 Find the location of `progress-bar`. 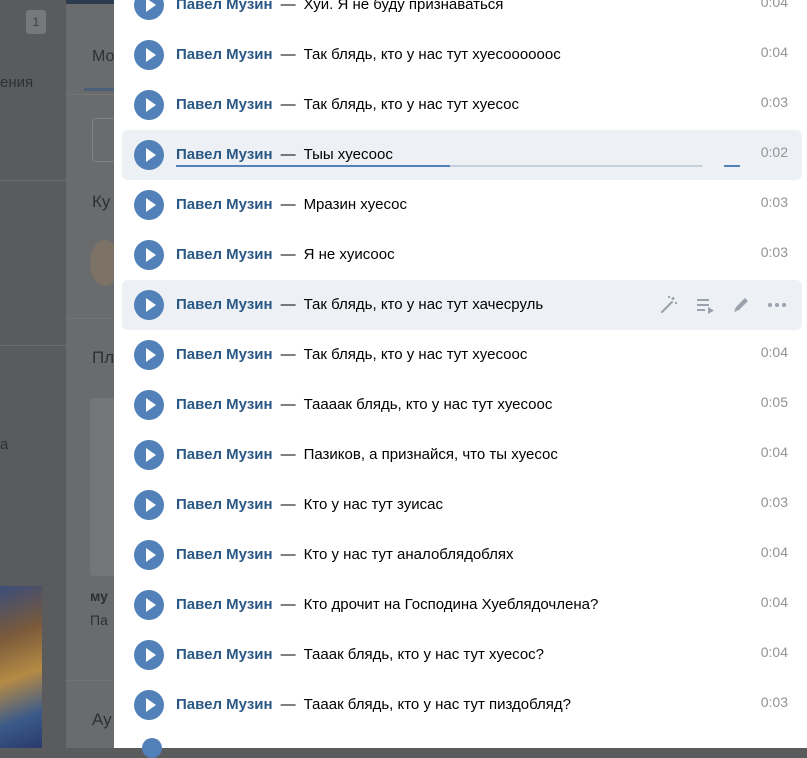

progress-bar is located at coordinates (439, 166).